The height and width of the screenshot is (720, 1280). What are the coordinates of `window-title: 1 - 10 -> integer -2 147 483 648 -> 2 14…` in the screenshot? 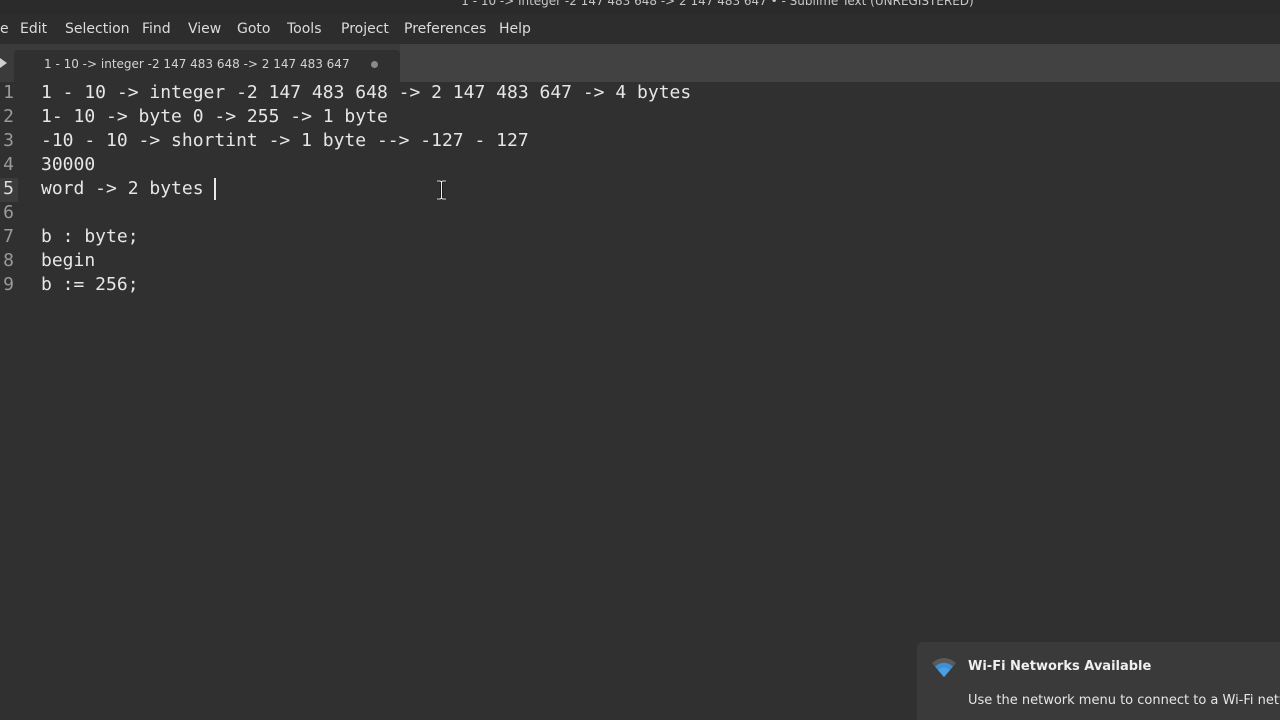 It's located at (717, 4).